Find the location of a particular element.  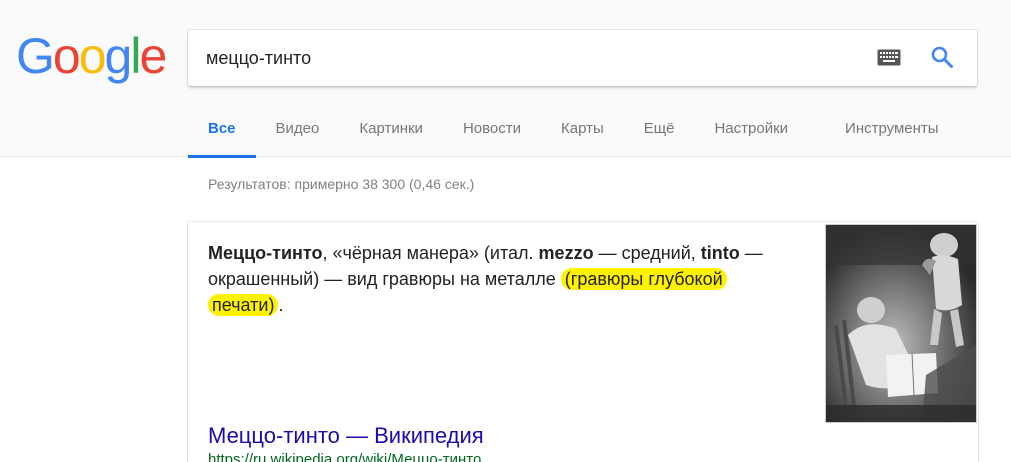

snippet-text-part: — средний, is located at coordinates (647, 253).